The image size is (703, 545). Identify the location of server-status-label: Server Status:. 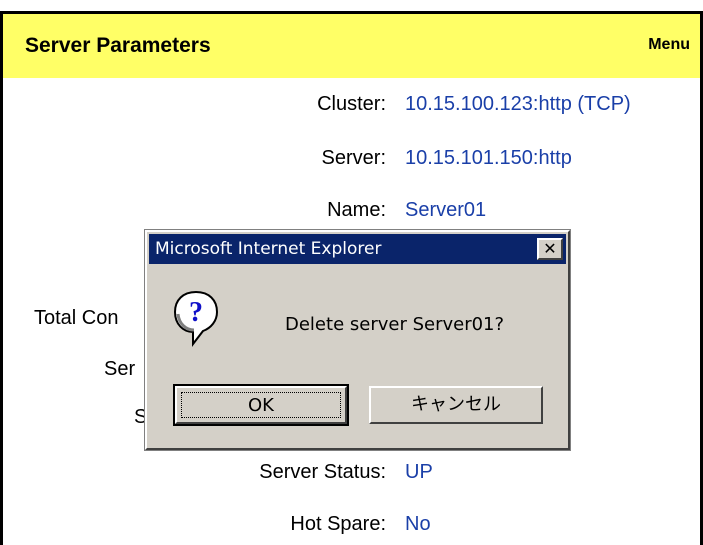
(322, 472).